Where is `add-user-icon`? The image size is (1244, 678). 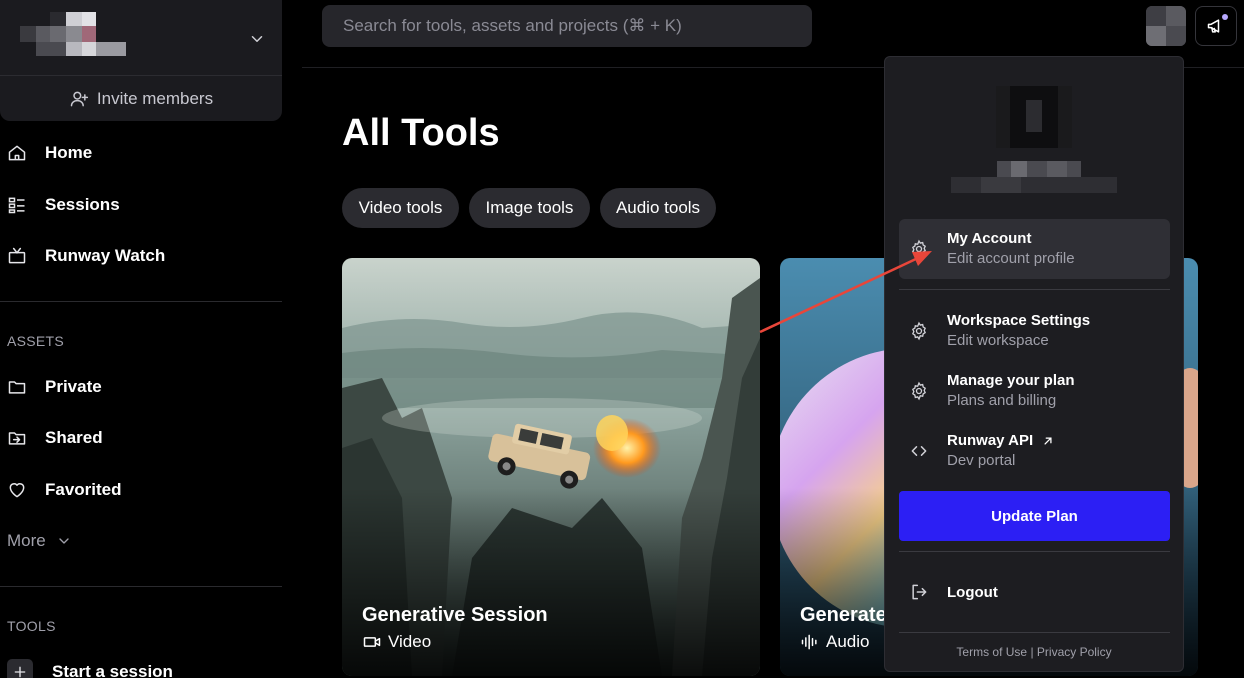
add-user-icon is located at coordinates (79, 98).